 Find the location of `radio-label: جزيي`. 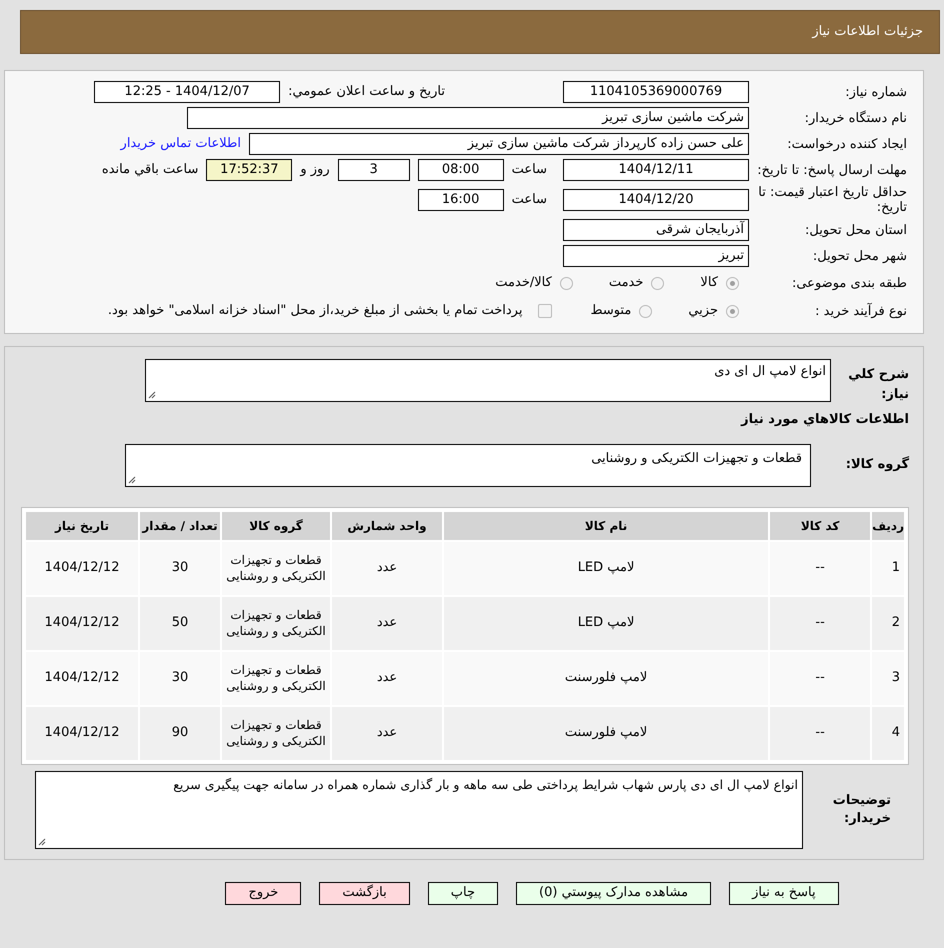

radio-label: جزيي is located at coordinates (703, 311).